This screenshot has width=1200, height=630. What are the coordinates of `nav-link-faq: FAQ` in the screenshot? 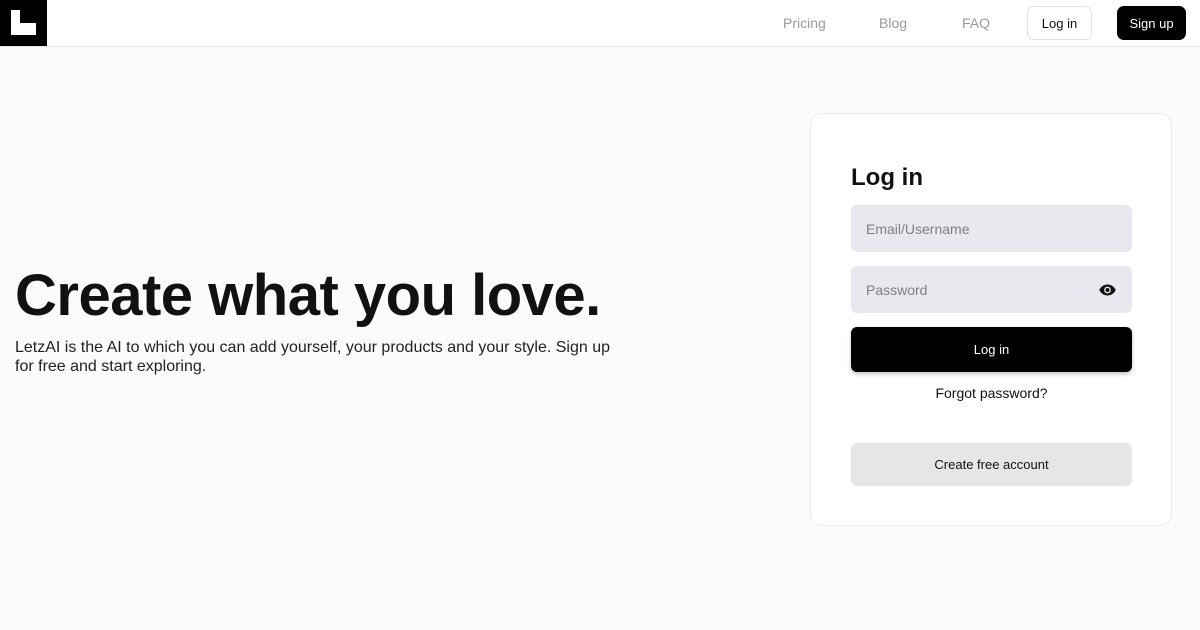 It's located at (976, 23).